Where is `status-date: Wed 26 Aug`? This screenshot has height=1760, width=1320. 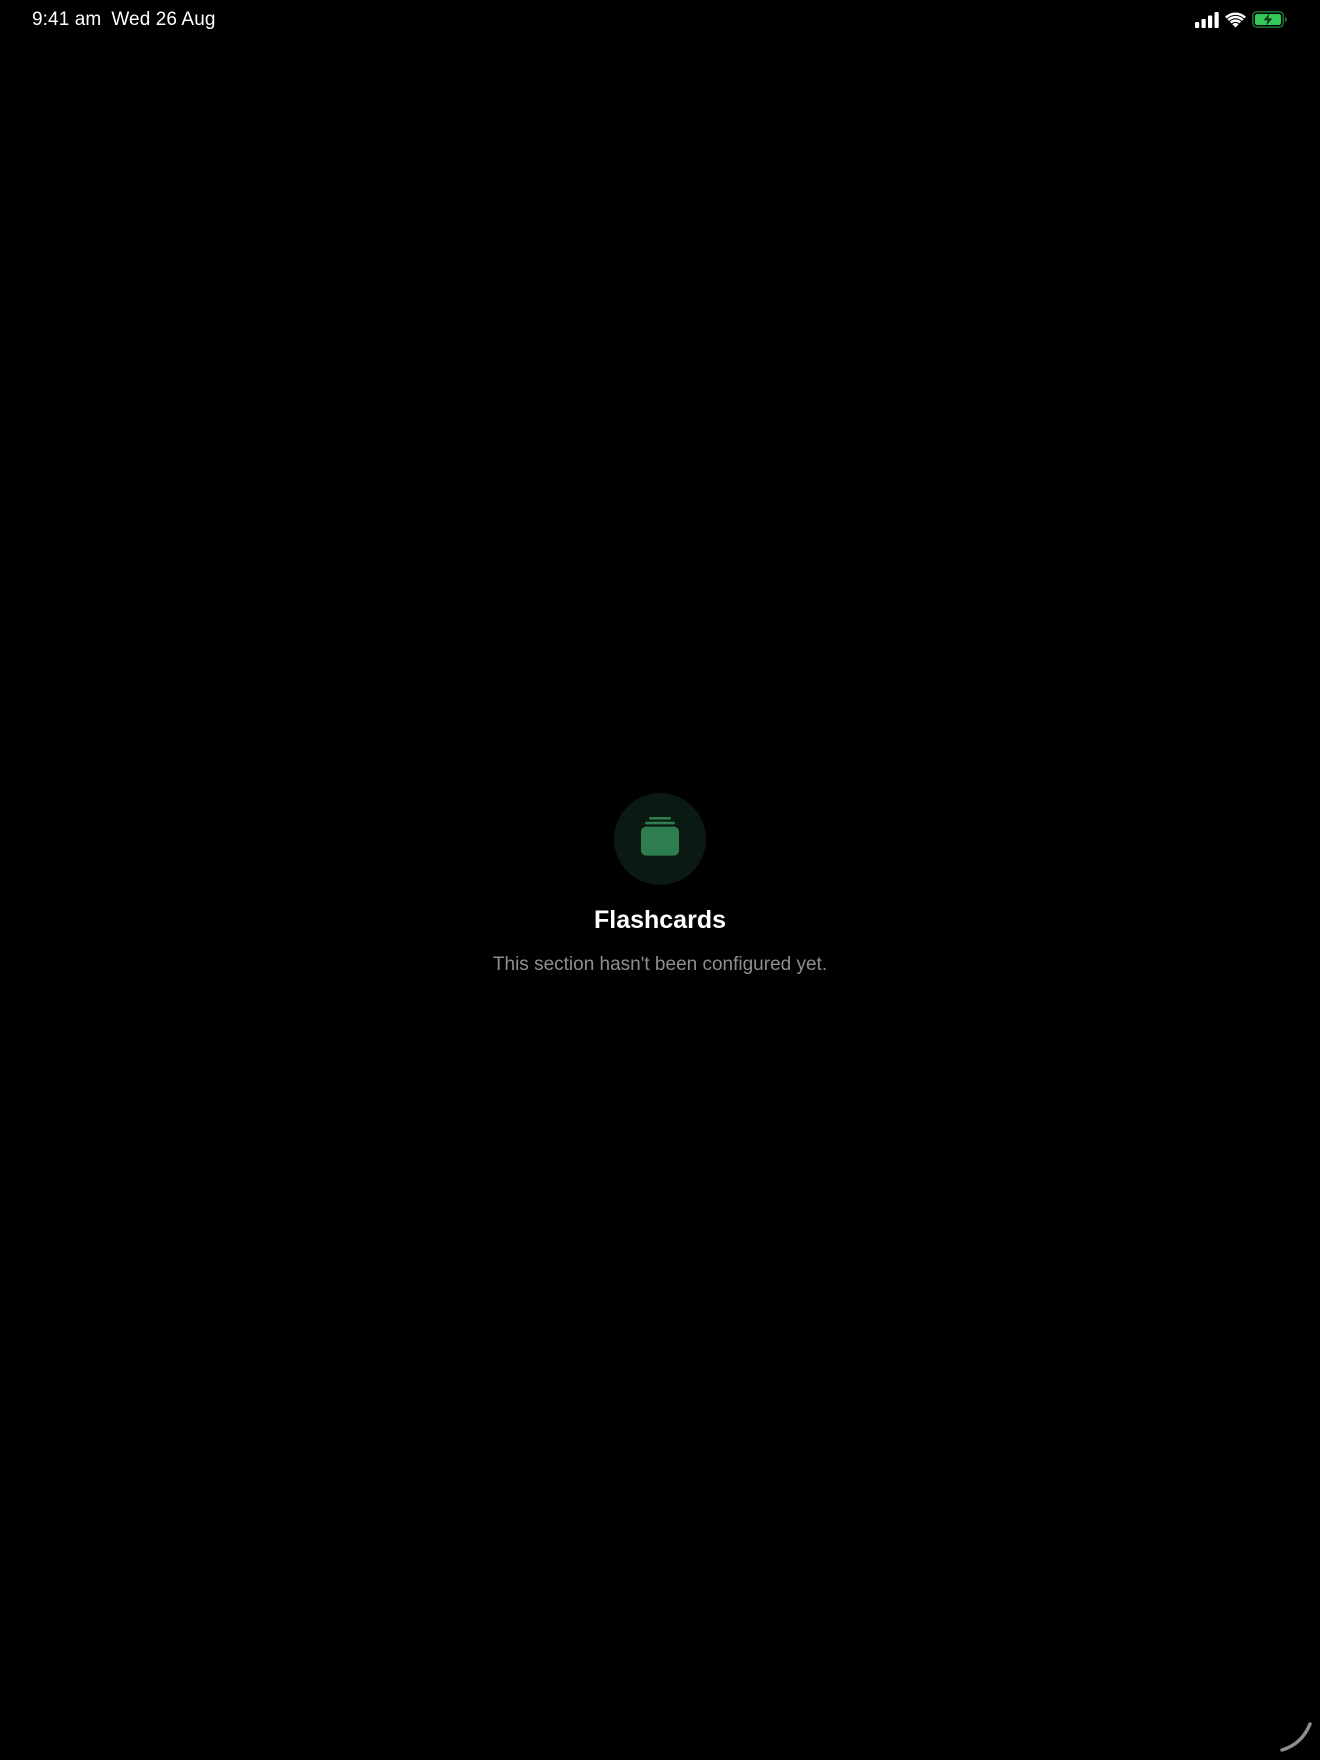 status-date: Wed 26 Aug is located at coordinates (163, 19).